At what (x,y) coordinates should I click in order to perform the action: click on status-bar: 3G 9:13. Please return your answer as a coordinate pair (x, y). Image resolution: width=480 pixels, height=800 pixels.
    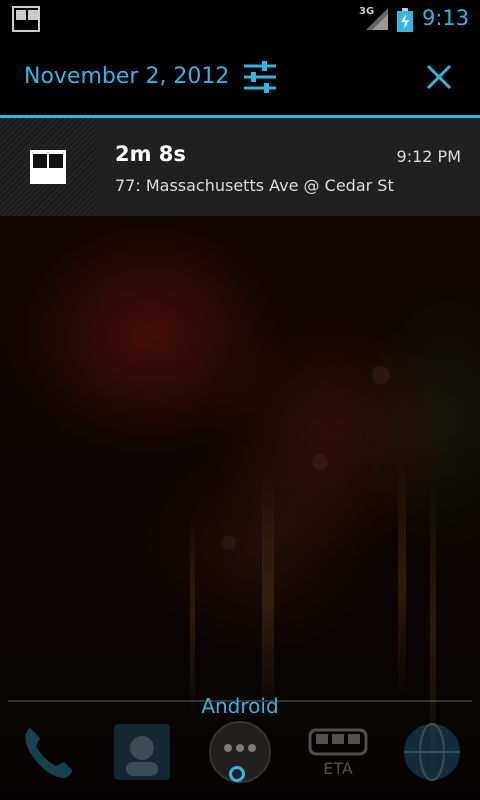
    Looking at the image, I should click on (240, 20).